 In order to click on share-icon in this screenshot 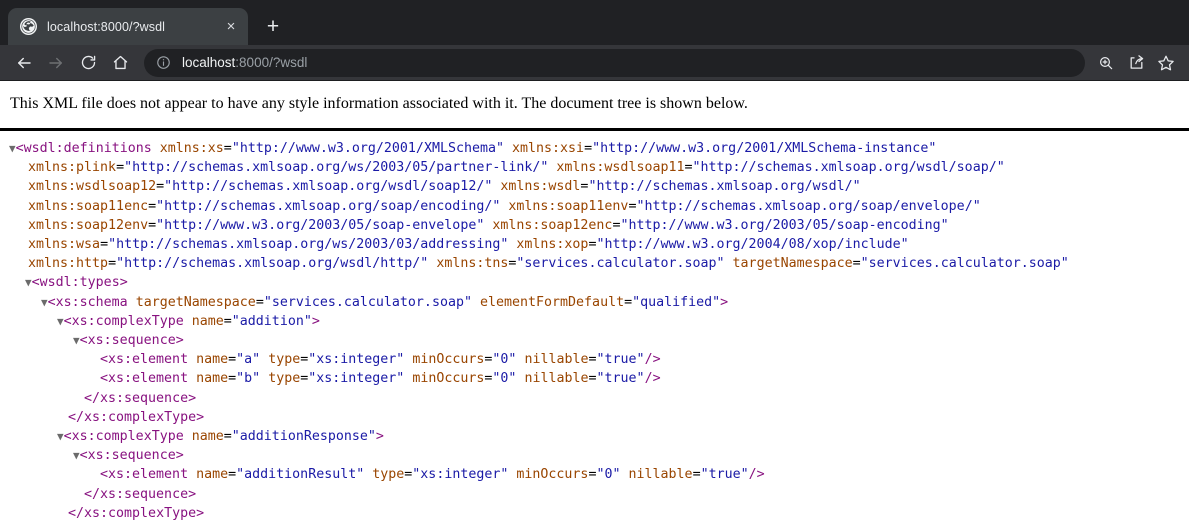, I will do `click(1136, 63)`.